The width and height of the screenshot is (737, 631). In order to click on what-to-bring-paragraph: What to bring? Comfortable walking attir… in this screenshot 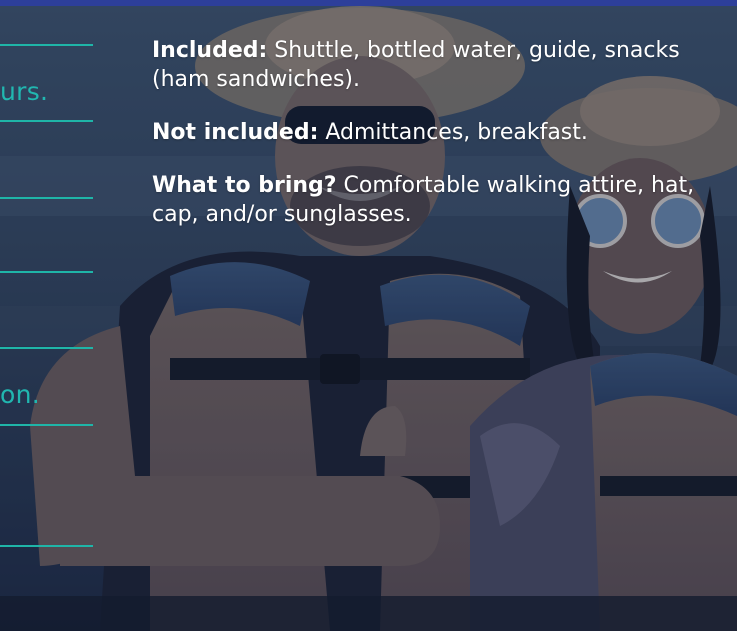, I will do `click(432, 200)`.